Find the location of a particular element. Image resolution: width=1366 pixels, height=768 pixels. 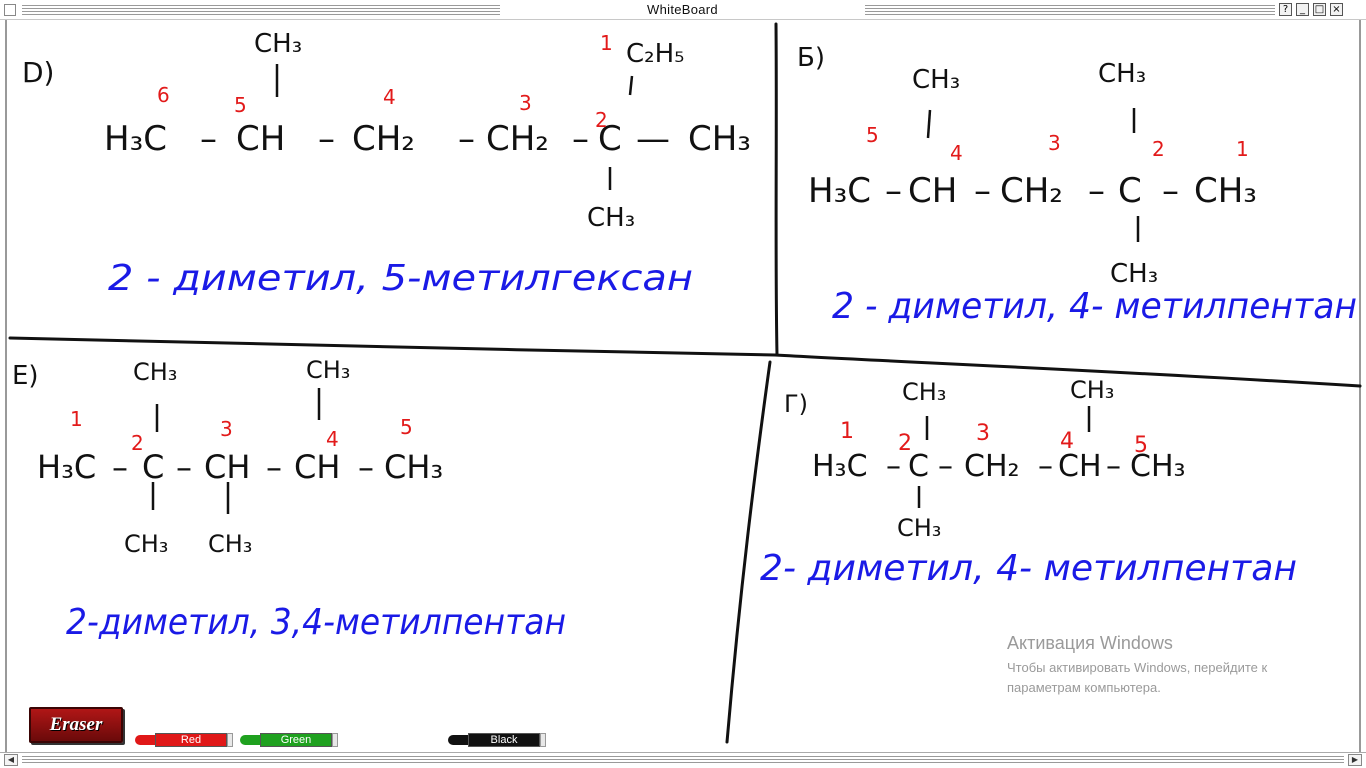

carbon-numbers: 5 4 3 2 1 is located at coordinates (1057, 144).